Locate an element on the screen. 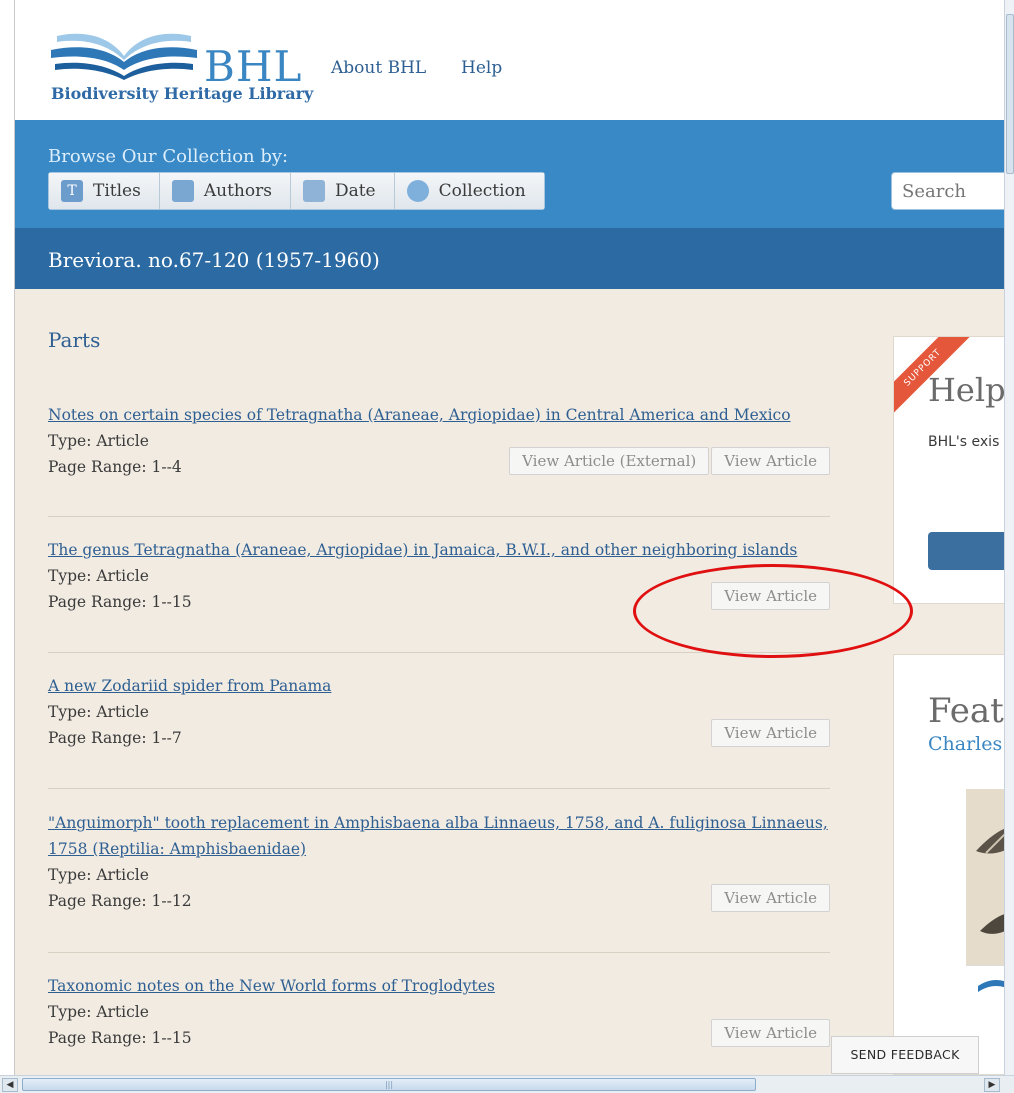 This screenshot has height=1093, width=1014. support-heading: Help is located at coordinates (966, 390).